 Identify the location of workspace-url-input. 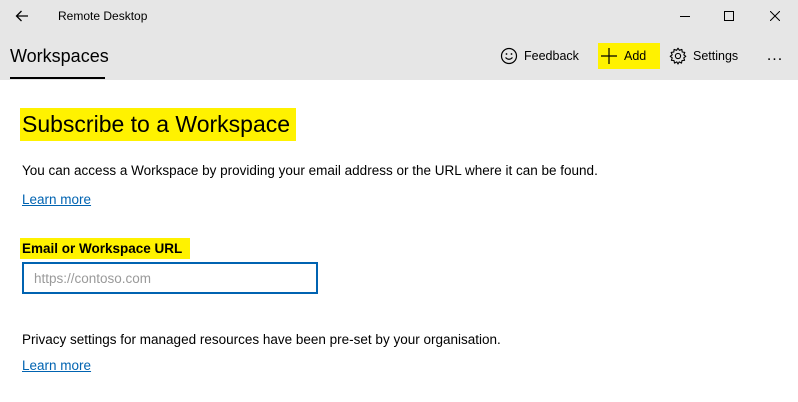
(170, 278).